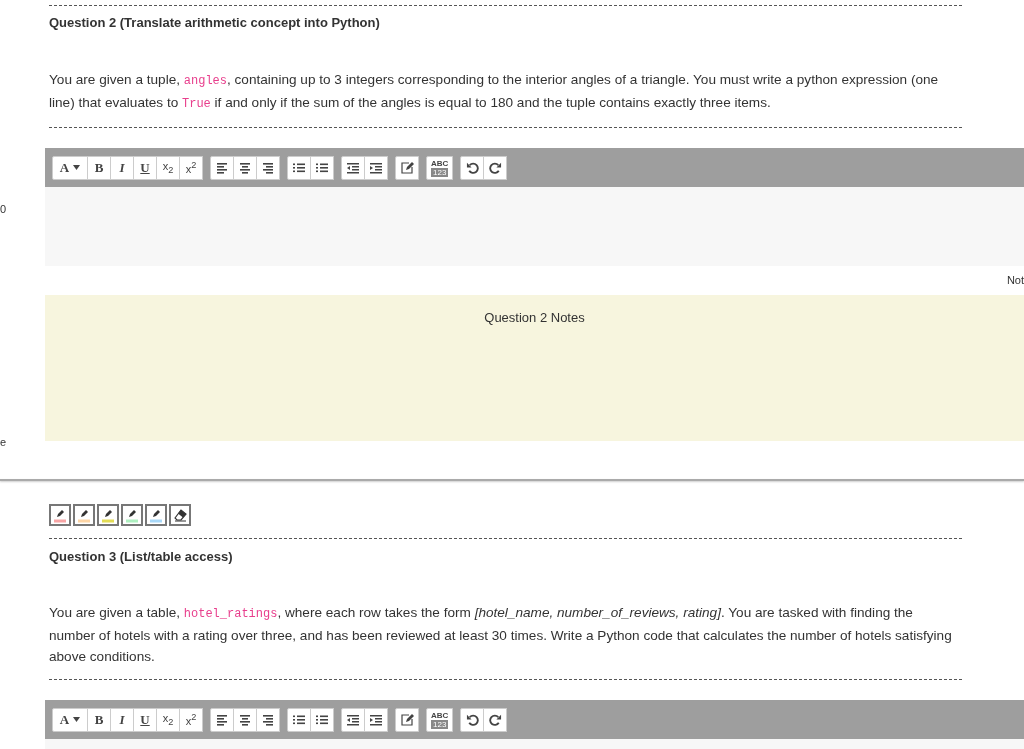 The image size is (1024, 749). I want to click on notes-label: Not, so click(1015, 280).